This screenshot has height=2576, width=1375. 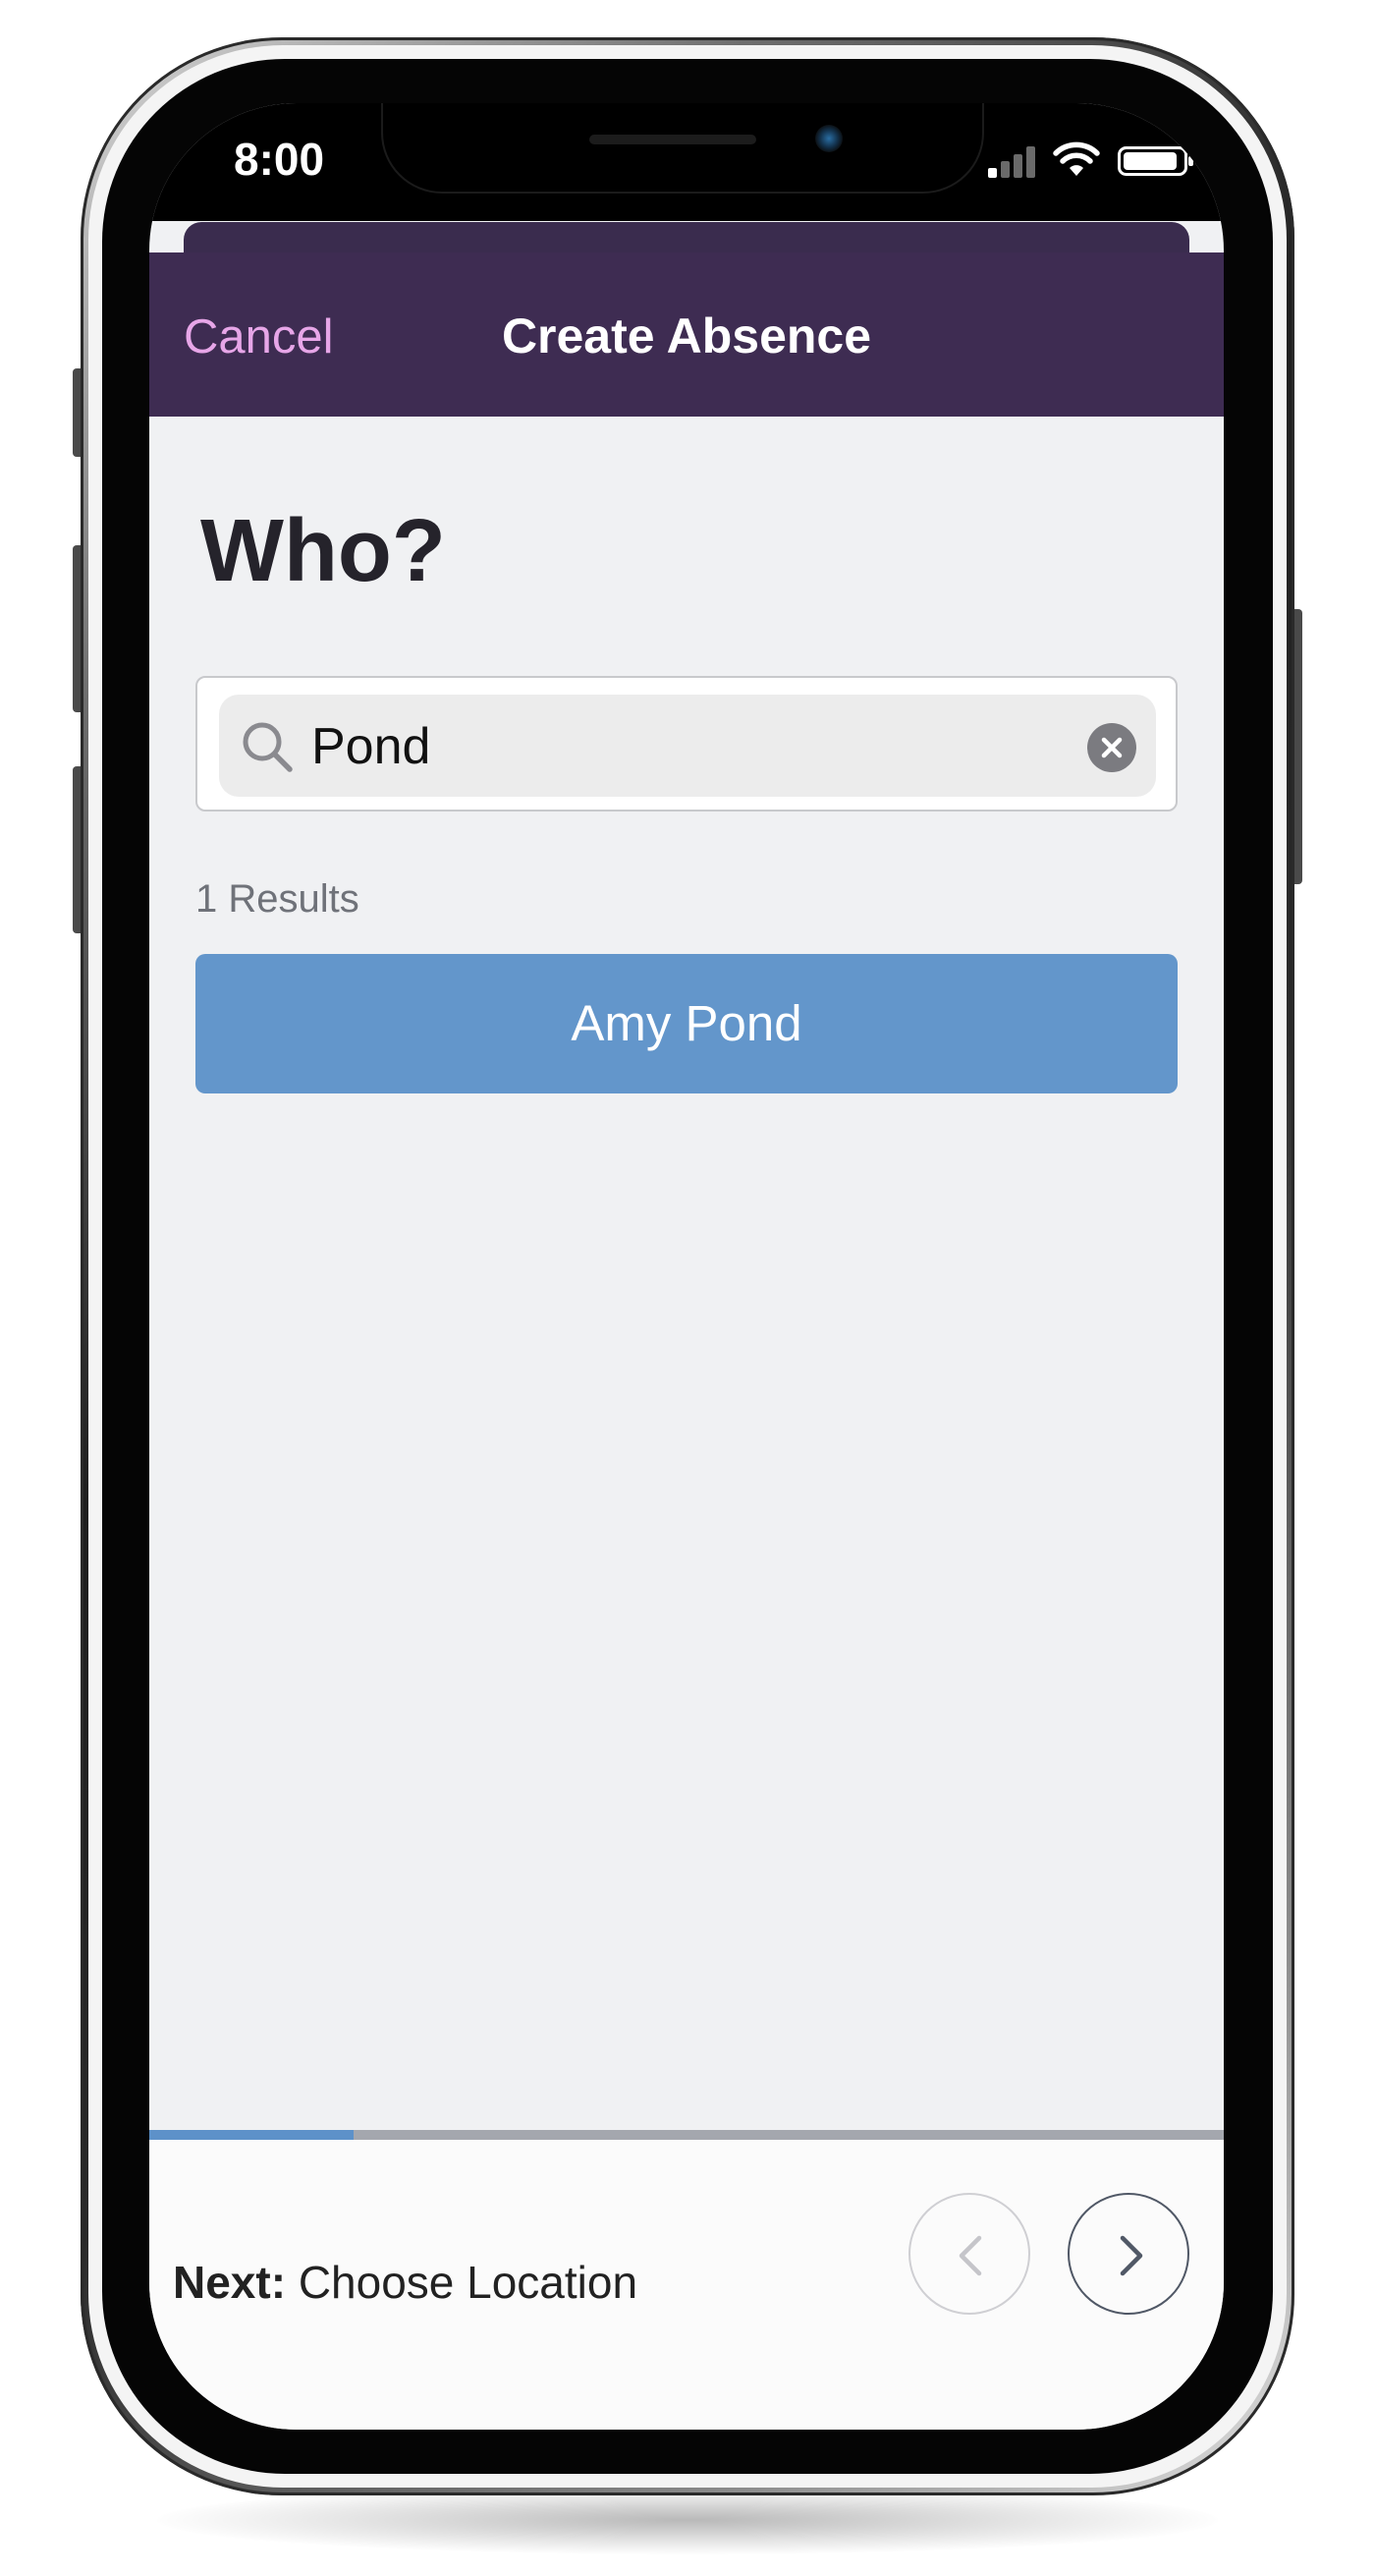 I want to click on chevron-left-icon, so click(x=970, y=2255).